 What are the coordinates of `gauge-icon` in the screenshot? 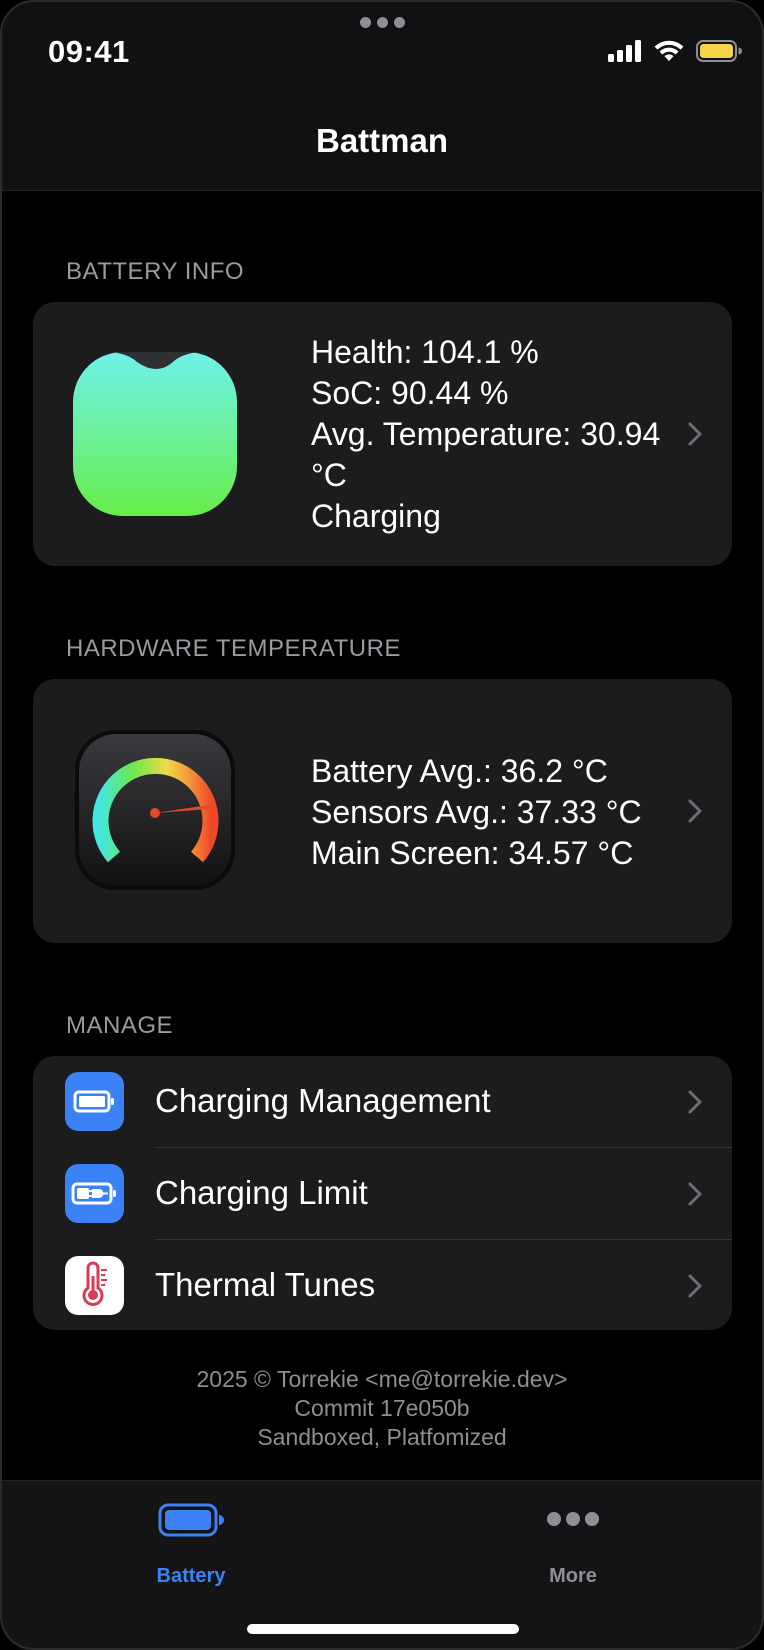 It's located at (155, 810).